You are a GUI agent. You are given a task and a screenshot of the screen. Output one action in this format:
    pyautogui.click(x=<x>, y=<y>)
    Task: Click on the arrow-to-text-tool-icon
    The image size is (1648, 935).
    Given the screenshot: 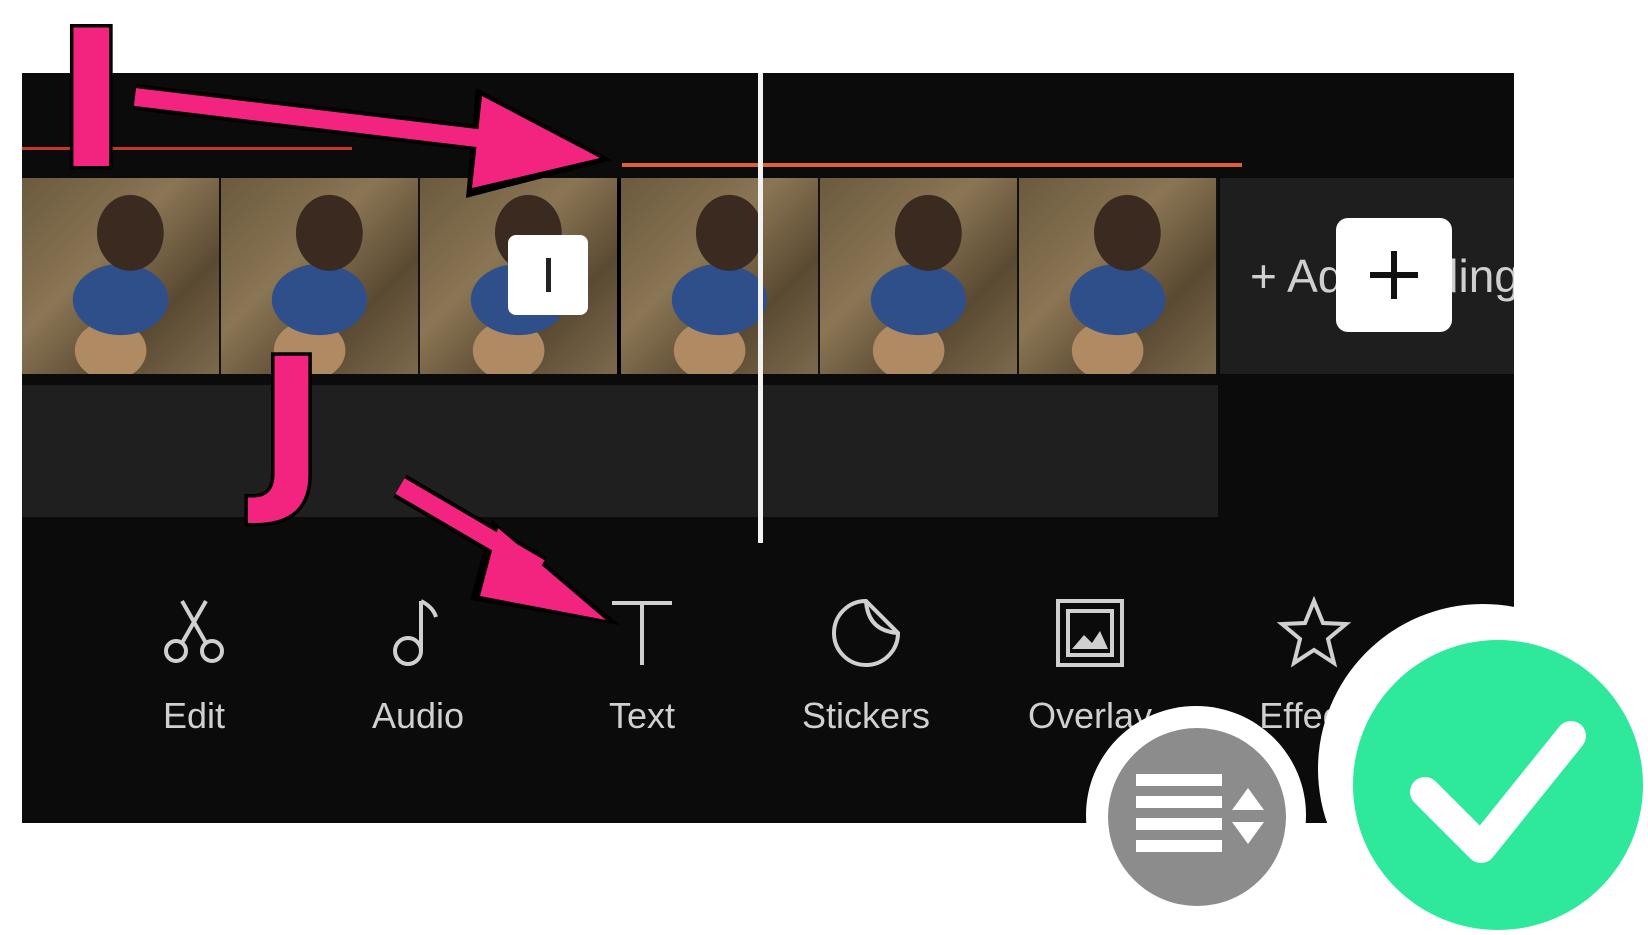 What is the action you would take?
    pyautogui.click(x=506, y=549)
    